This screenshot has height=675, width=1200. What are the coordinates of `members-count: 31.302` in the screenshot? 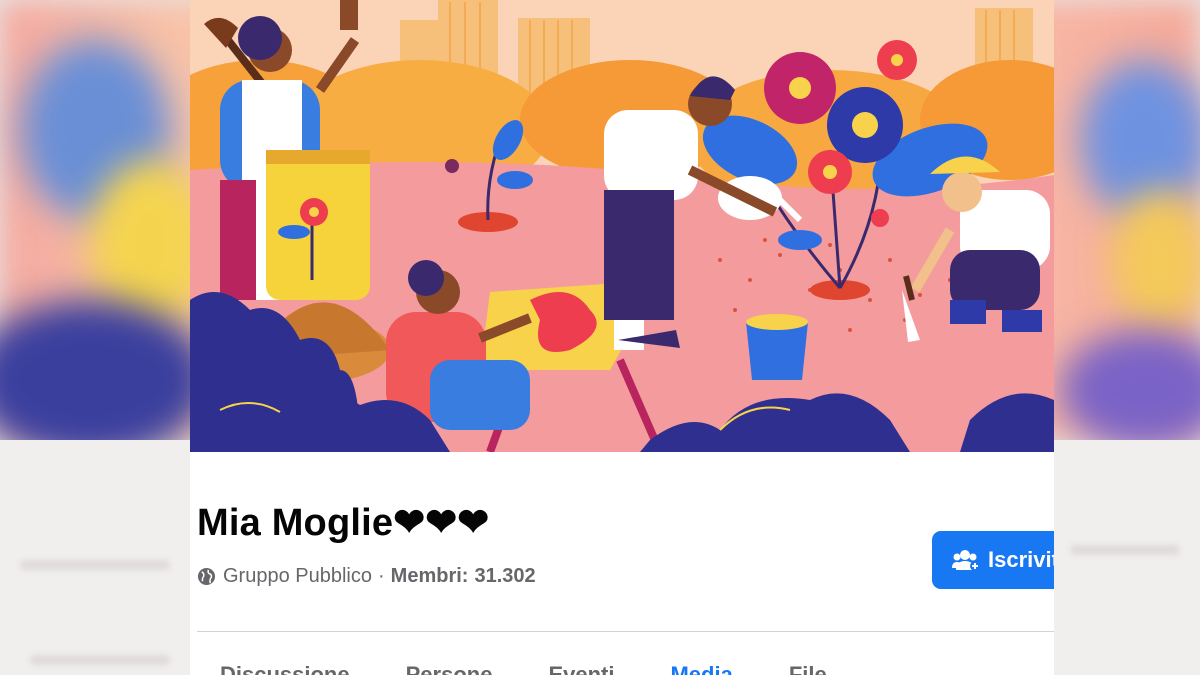 It's located at (505, 576).